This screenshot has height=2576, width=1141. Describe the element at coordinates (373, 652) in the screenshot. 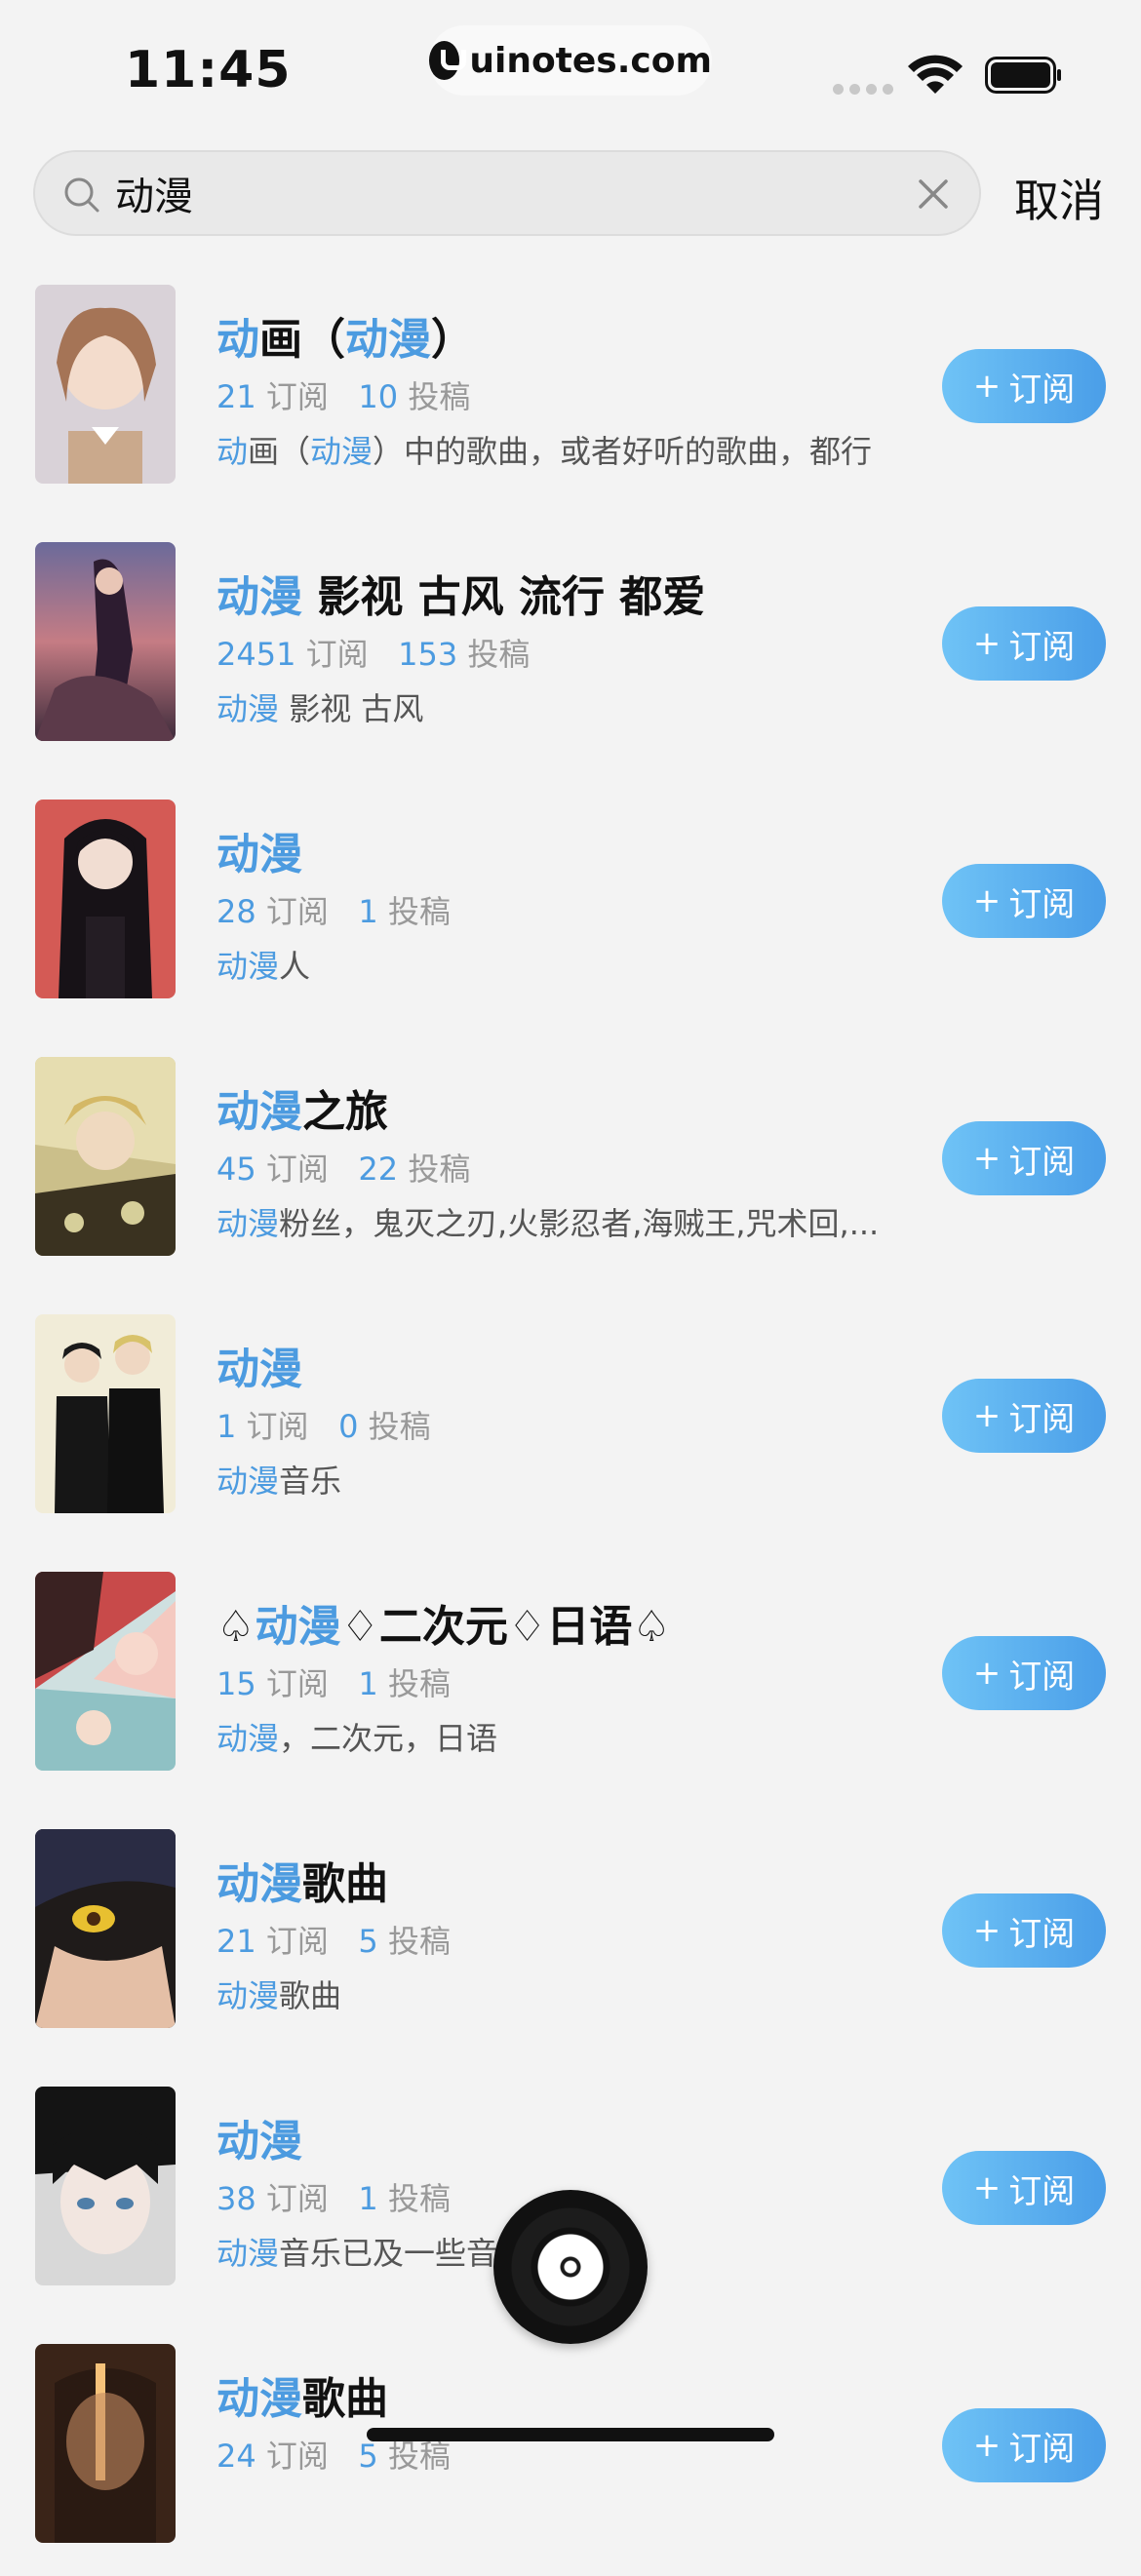

I see `item-meta: 2451 订阅 153 投稿` at that location.